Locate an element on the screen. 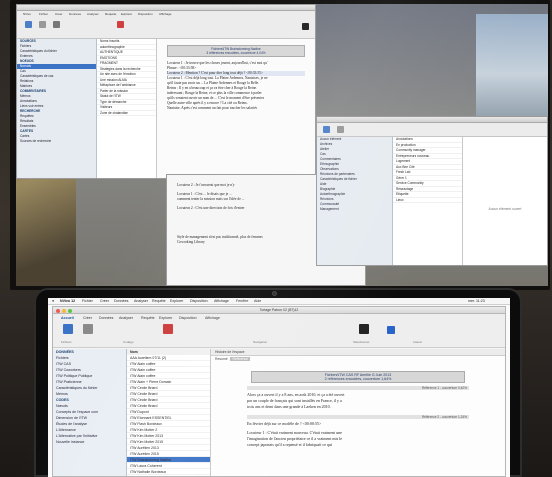  document-pane: Aucun élément ouvert is located at coordinates (505, 201).